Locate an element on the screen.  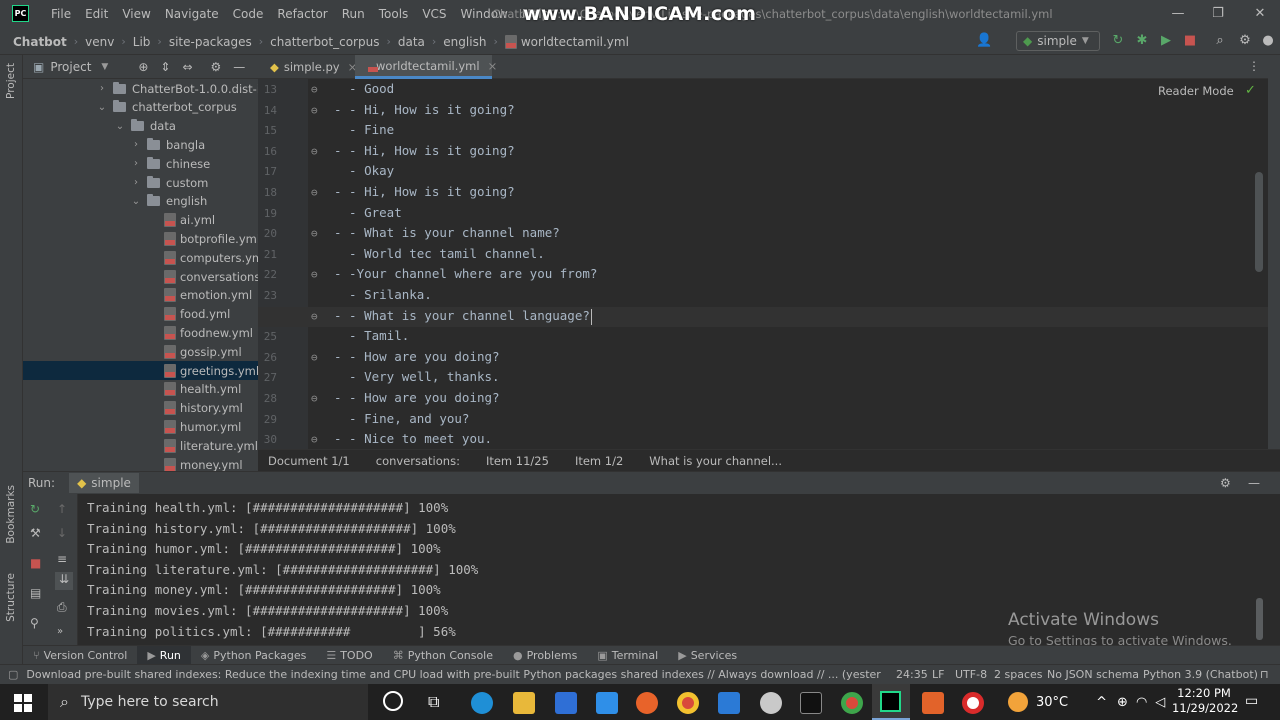
menu-code: Code is located at coordinates (248, 14).